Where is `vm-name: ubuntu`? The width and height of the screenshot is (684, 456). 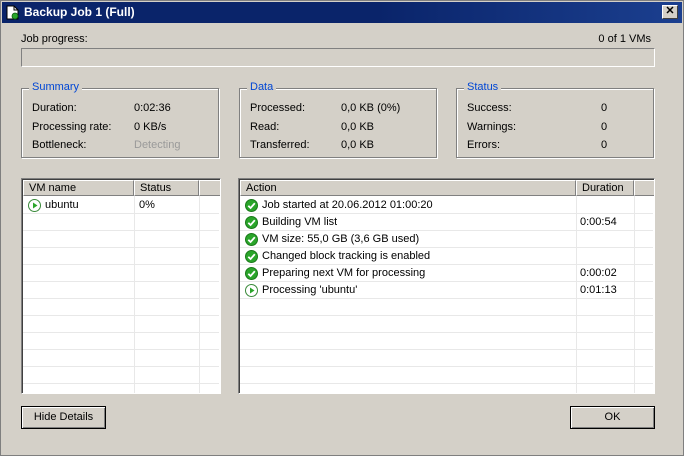 vm-name: ubuntu is located at coordinates (62, 205).